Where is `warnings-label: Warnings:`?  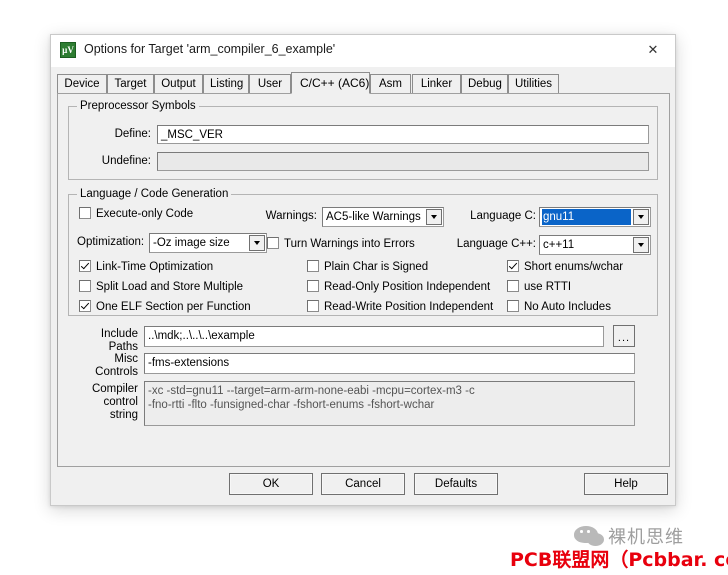
warnings-label: Warnings: is located at coordinates (291, 216).